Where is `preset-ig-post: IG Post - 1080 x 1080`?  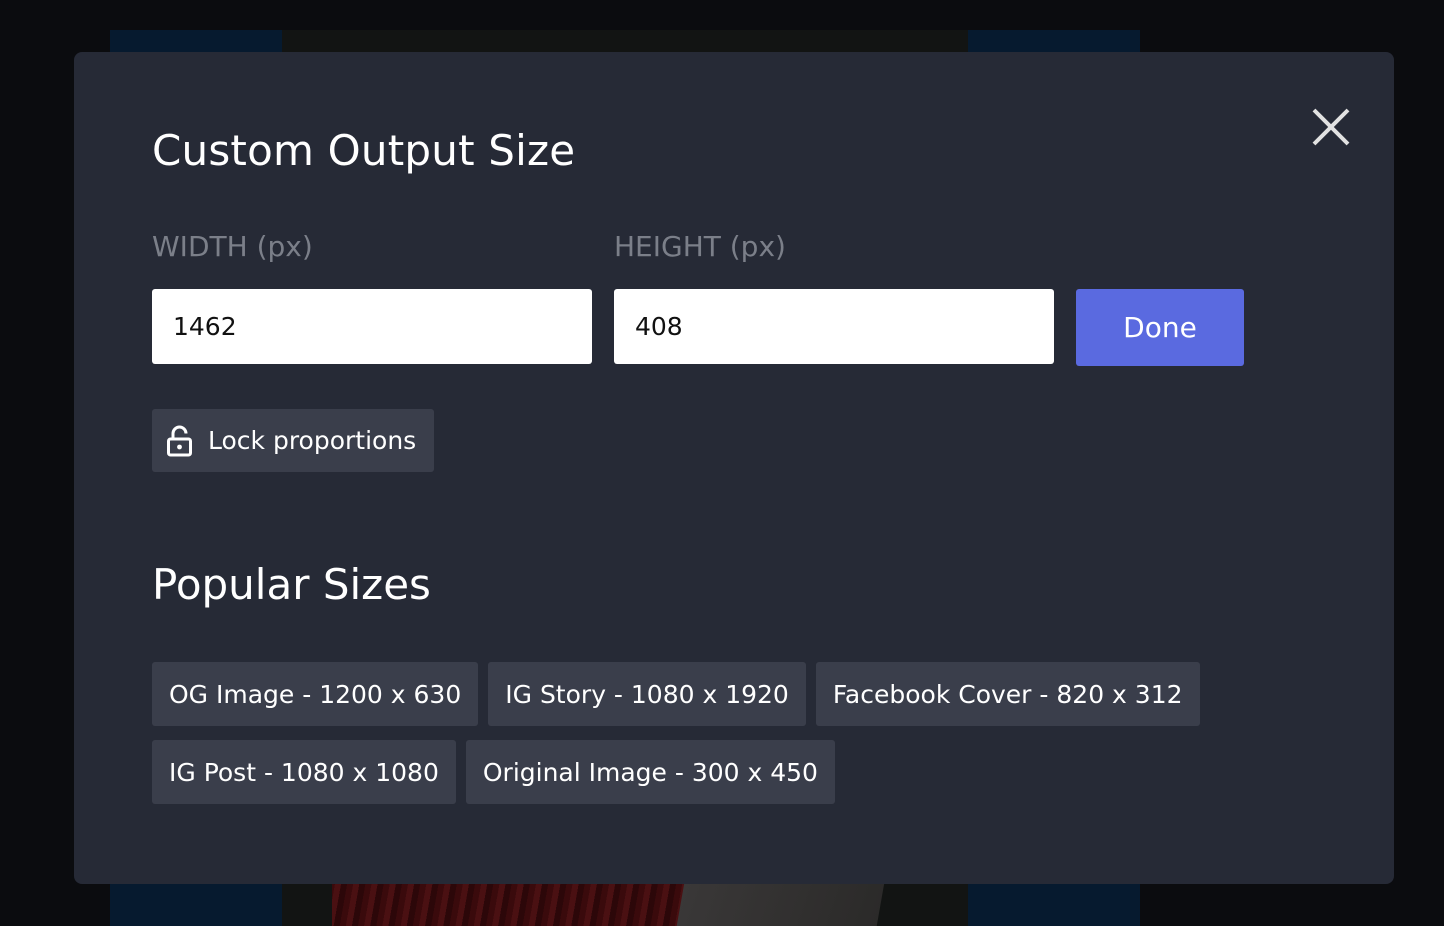
preset-ig-post: IG Post - 1080 x 1080 is located at coordinates (304, 772).